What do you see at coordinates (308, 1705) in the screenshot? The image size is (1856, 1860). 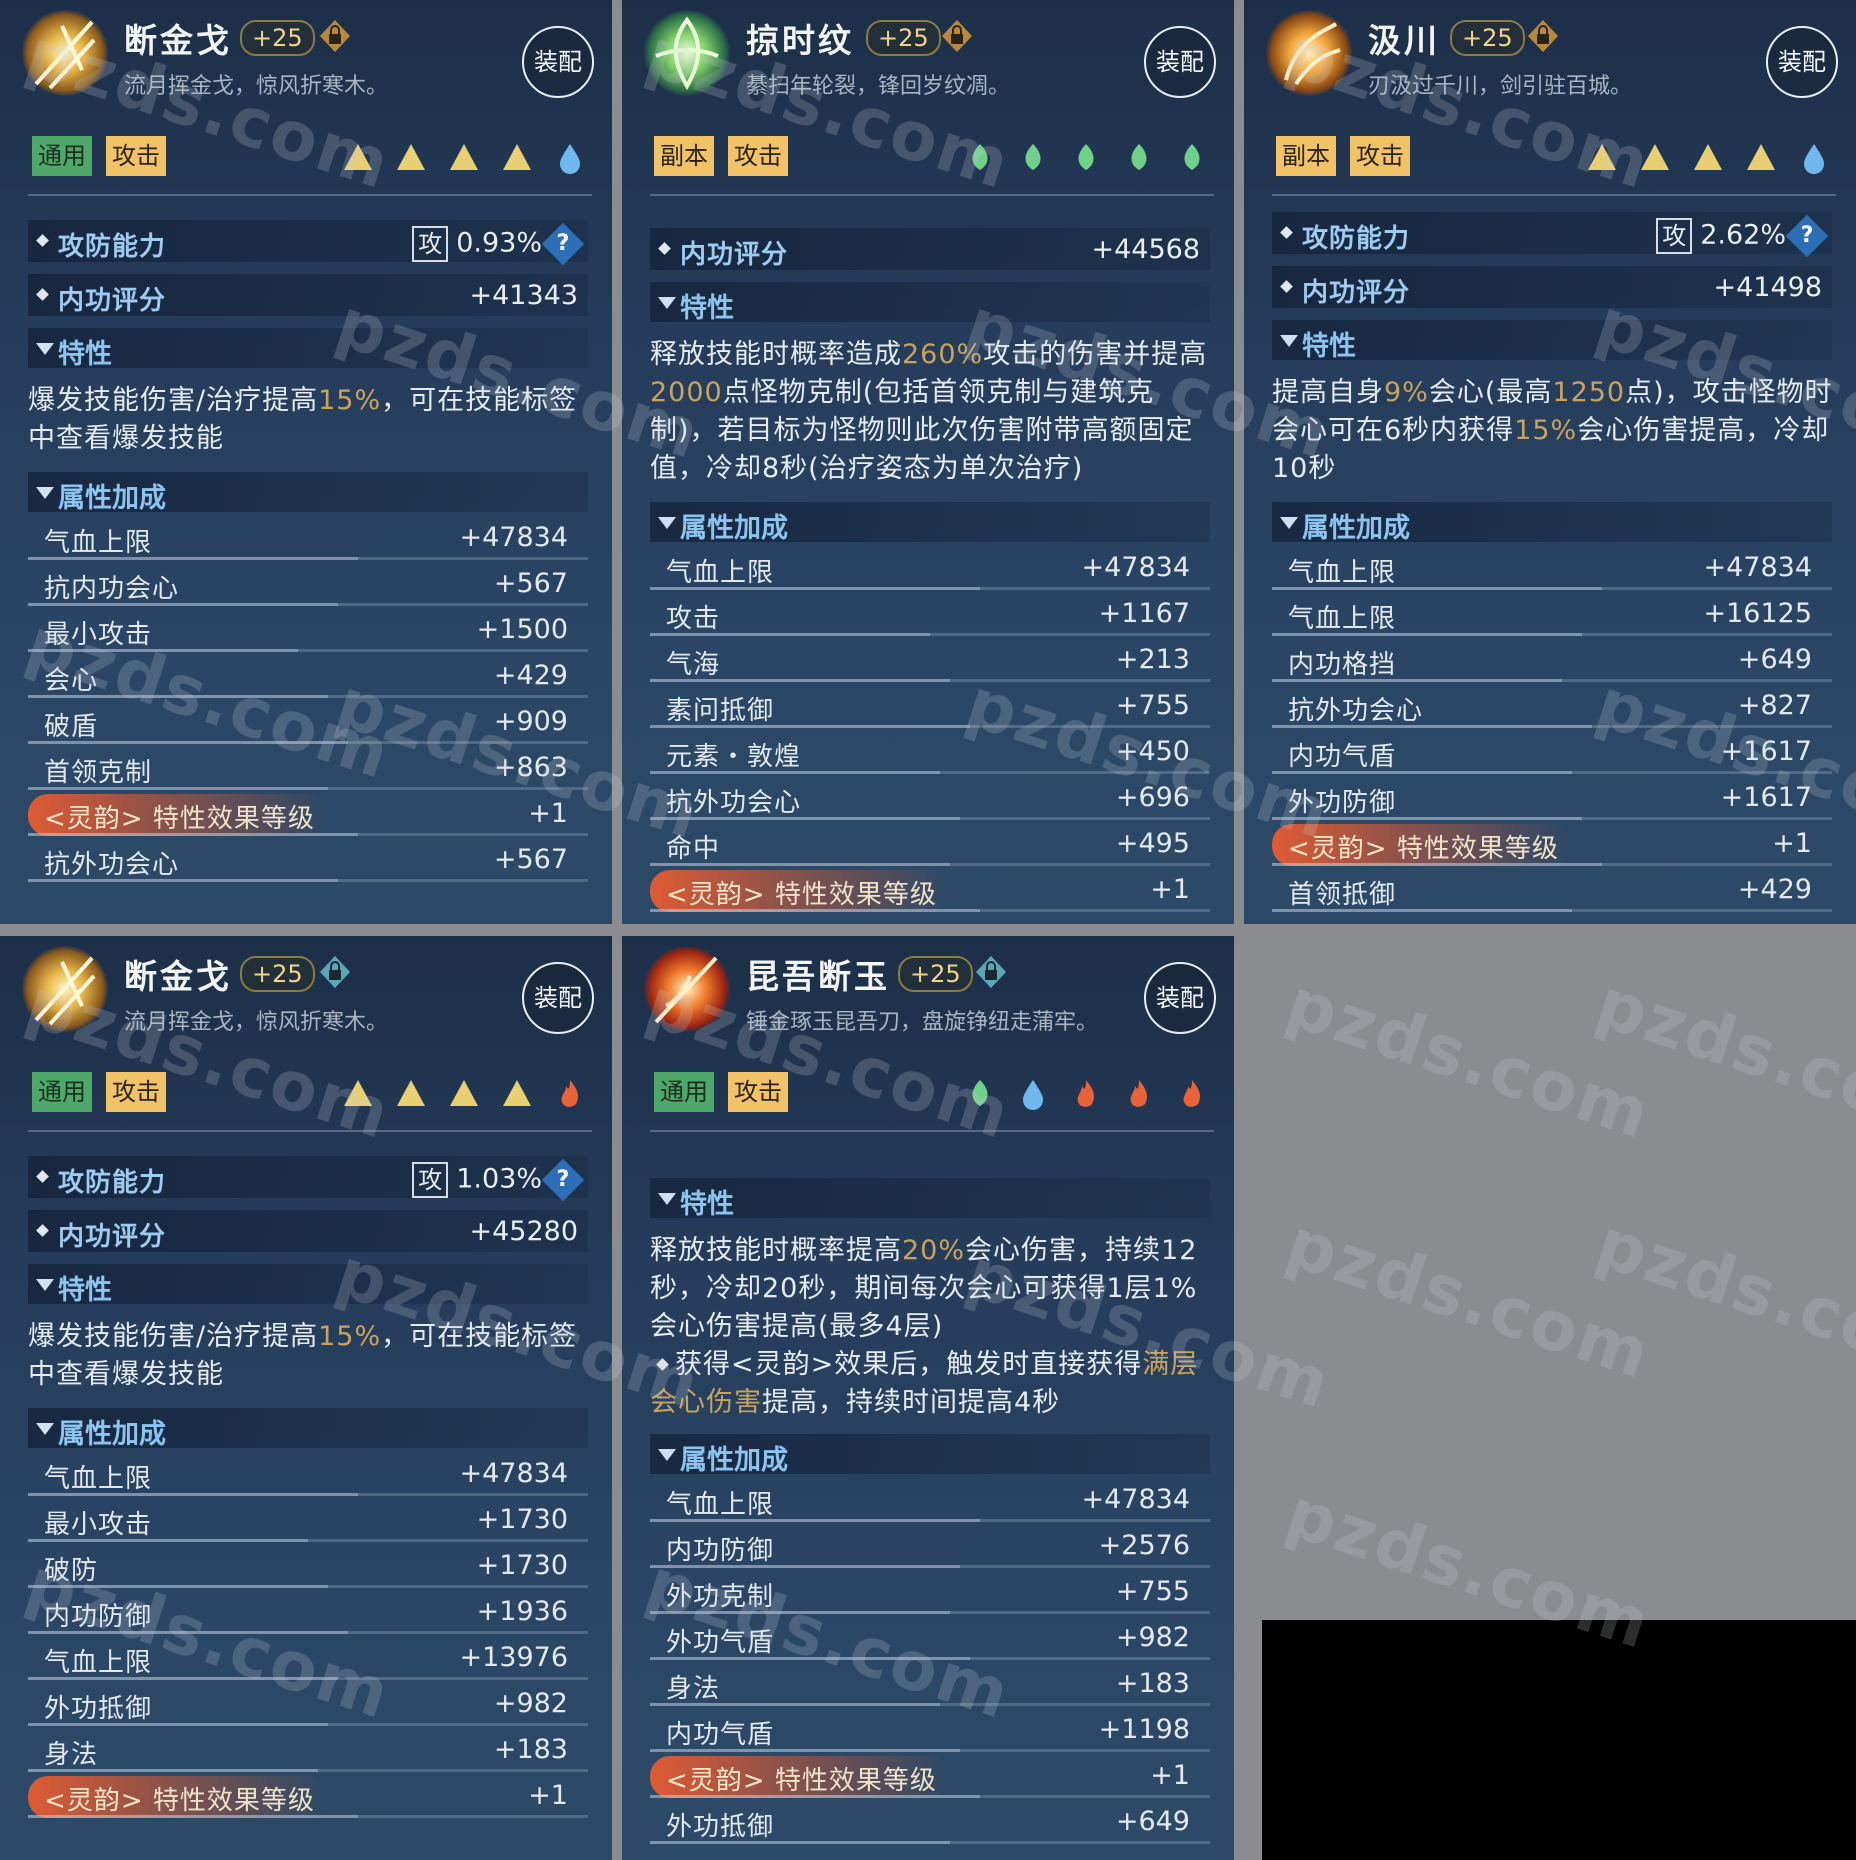 I see `stat-row: 外功抵御 +982` at bounding box center [308, 1705].